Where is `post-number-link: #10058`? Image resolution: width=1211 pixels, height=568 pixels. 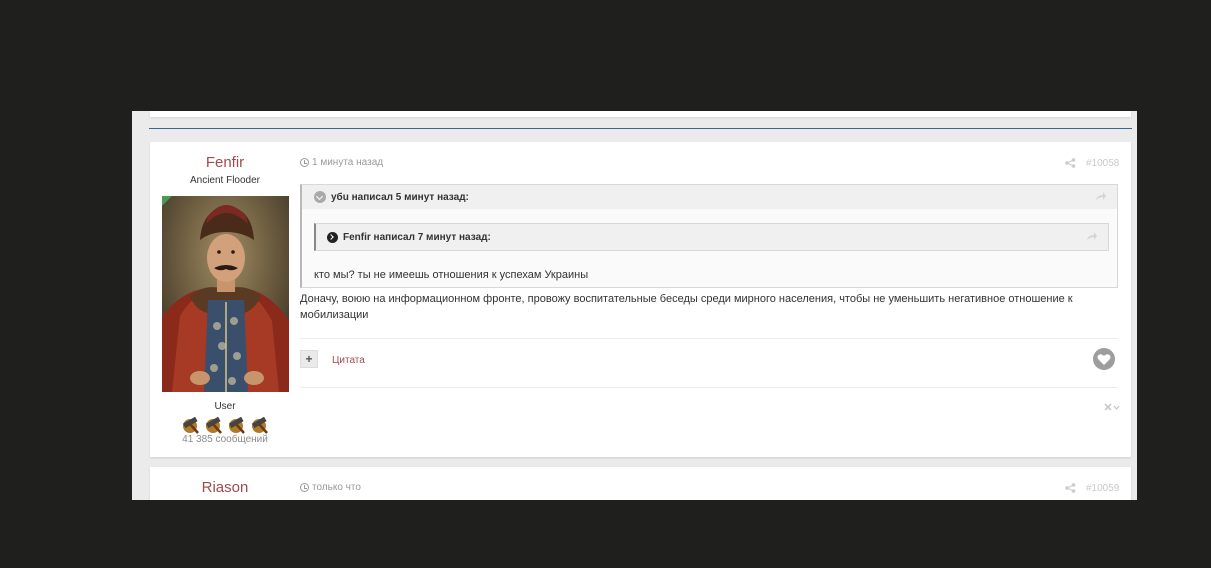
post-number-link: #10058 is located at coordinates (1102, 163).